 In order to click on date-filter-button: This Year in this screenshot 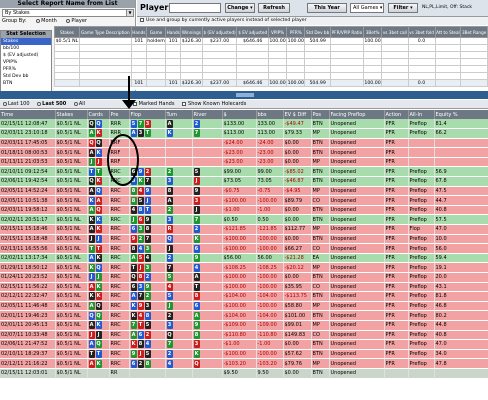, I will do `click(327, 8)`.